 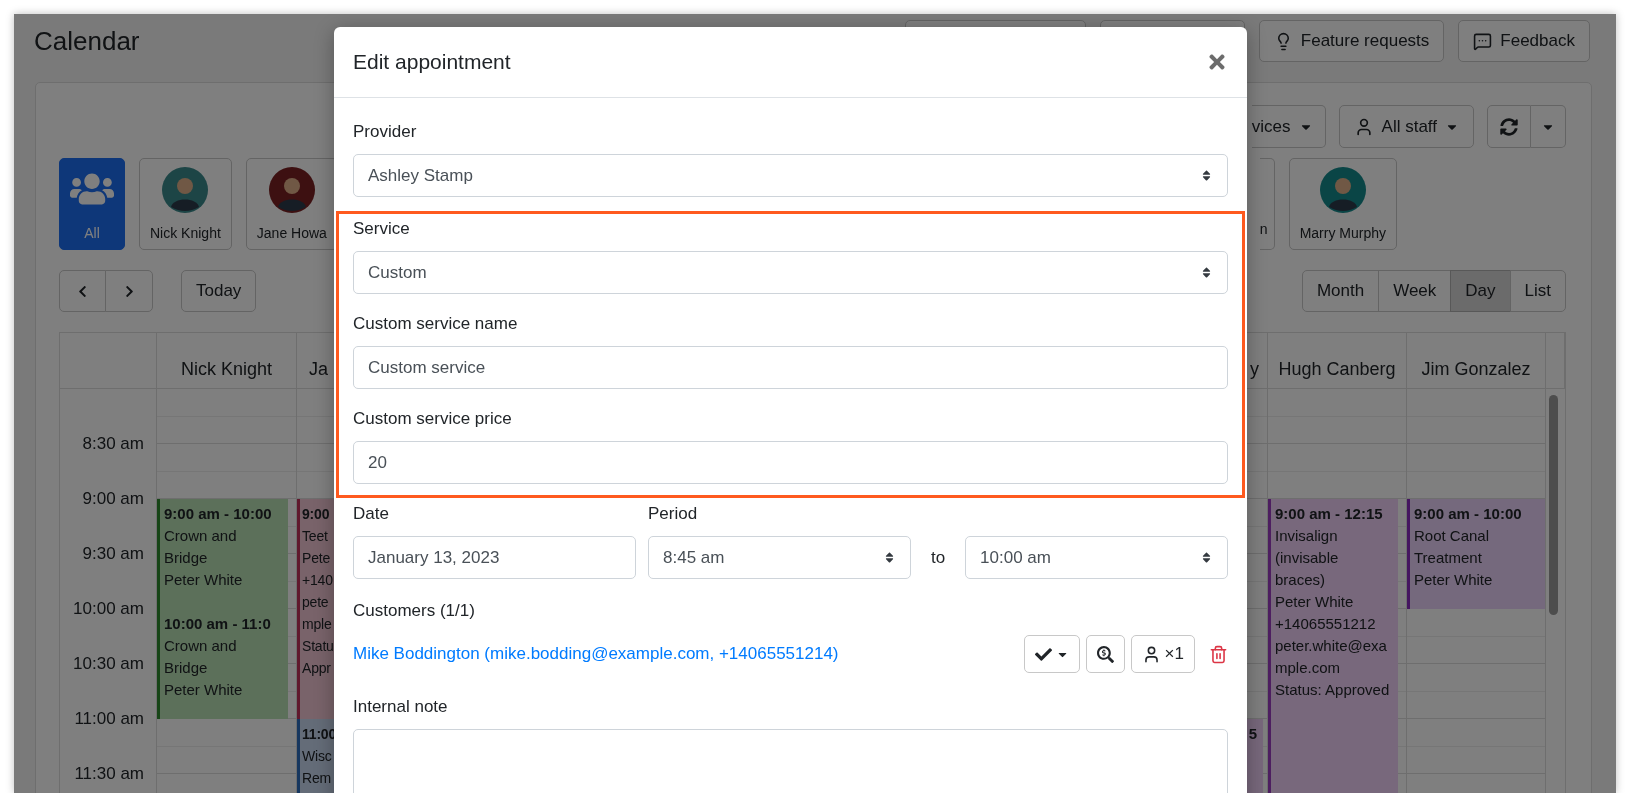 I want to click on appointment-event: 9:00 am - 10:00 Crown and Bridge Peter White, so click(x=222, y=554).